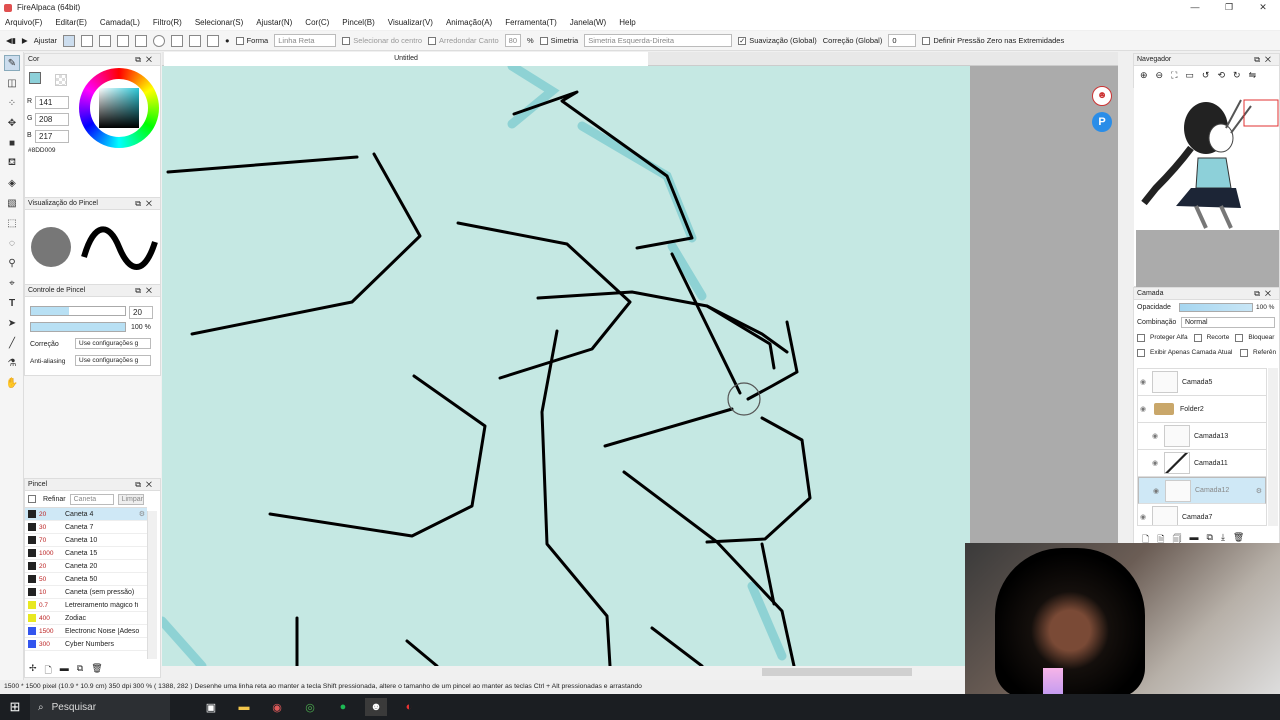 The width and height of the screenshot is (1280, 720). Describe the element at coordinates (531, 22) in the screenshot. I see `menu-ferramenta: Ferramenta(T)` at that location.